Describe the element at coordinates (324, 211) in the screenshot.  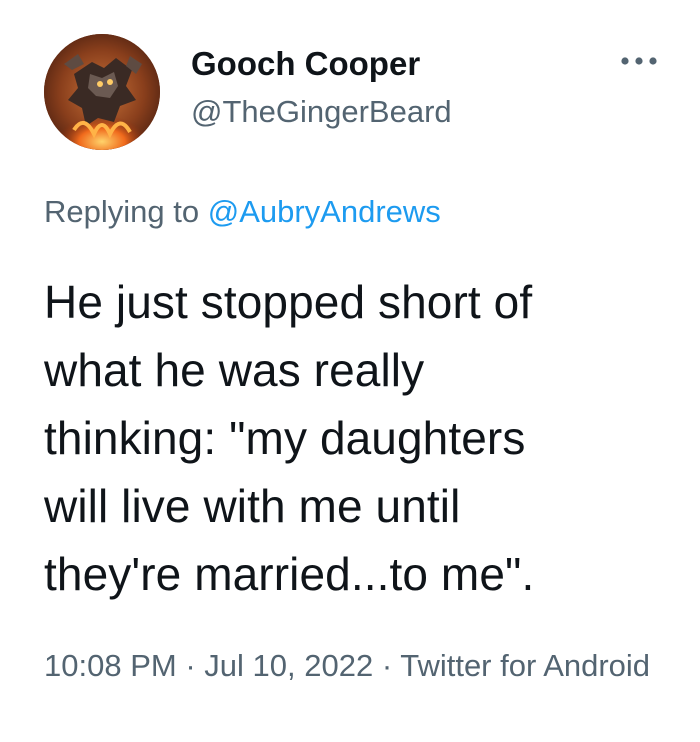
I see `reply-mention-link: @AubryAndrews` at that location.